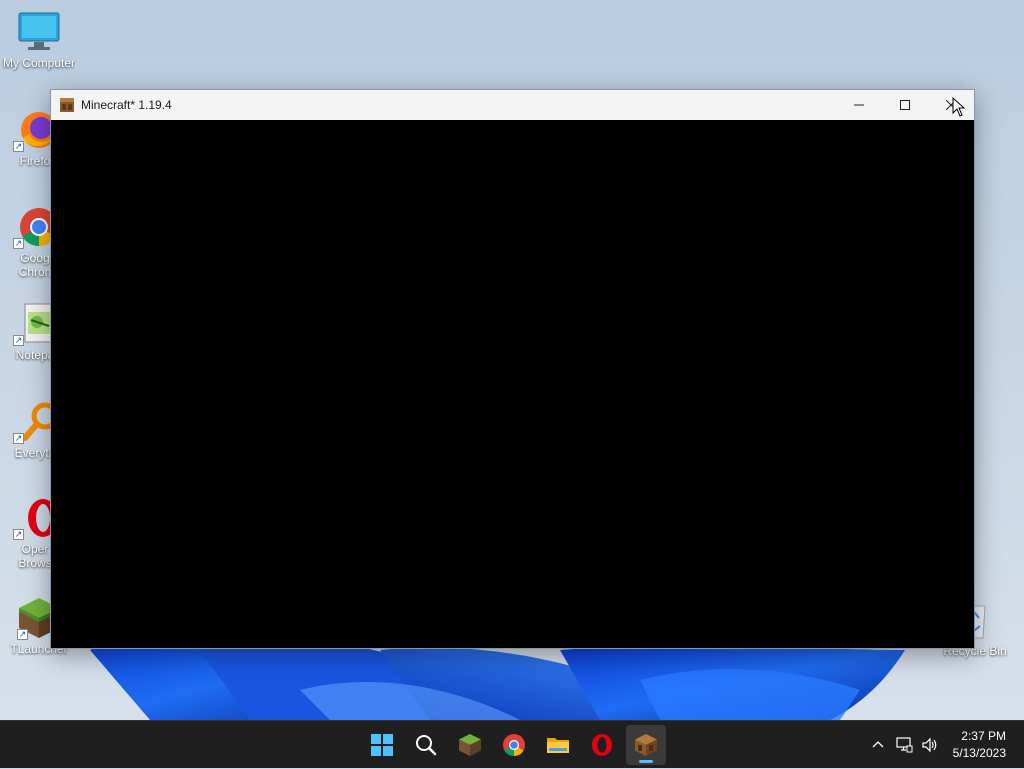 The image size is (1024, 769). I want to click on taskbar-minecraft, so click(646, 745).